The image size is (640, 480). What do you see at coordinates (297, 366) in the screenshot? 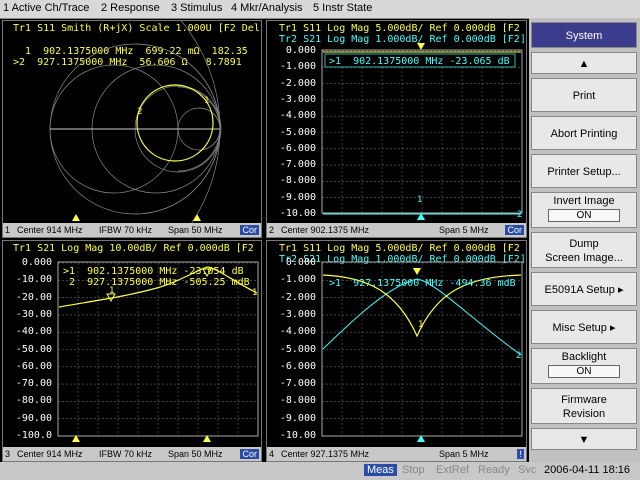
I see `p4-ytick-label: -6.000` at bounding box center [297, 366].